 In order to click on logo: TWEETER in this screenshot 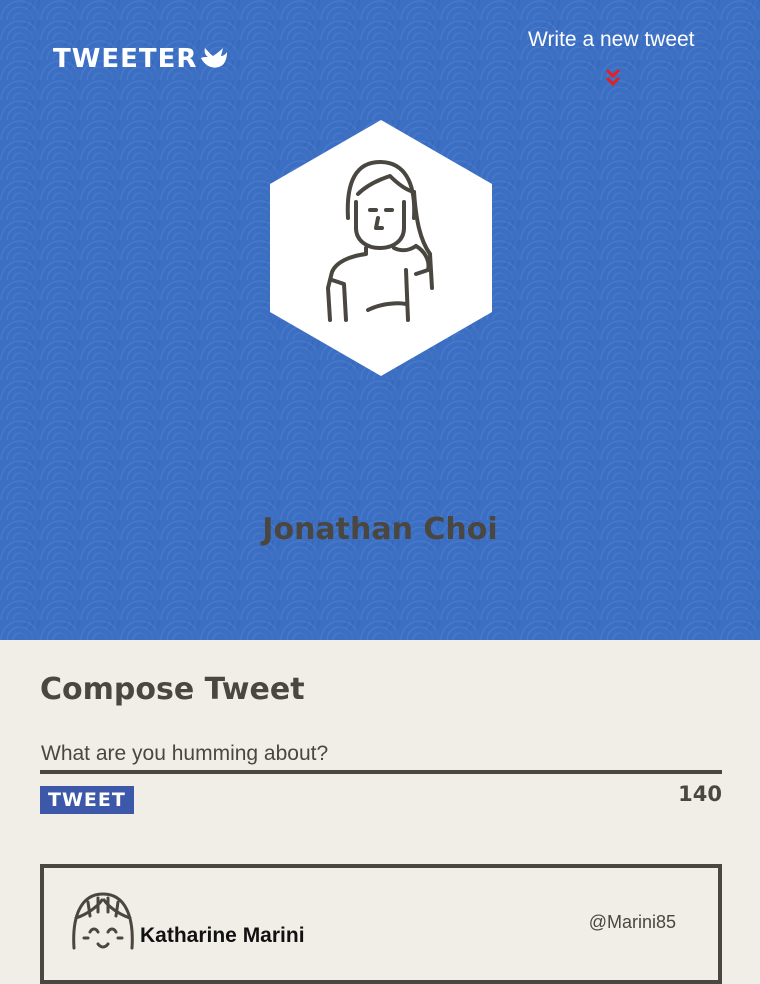, I will do `click(141, 59)`.